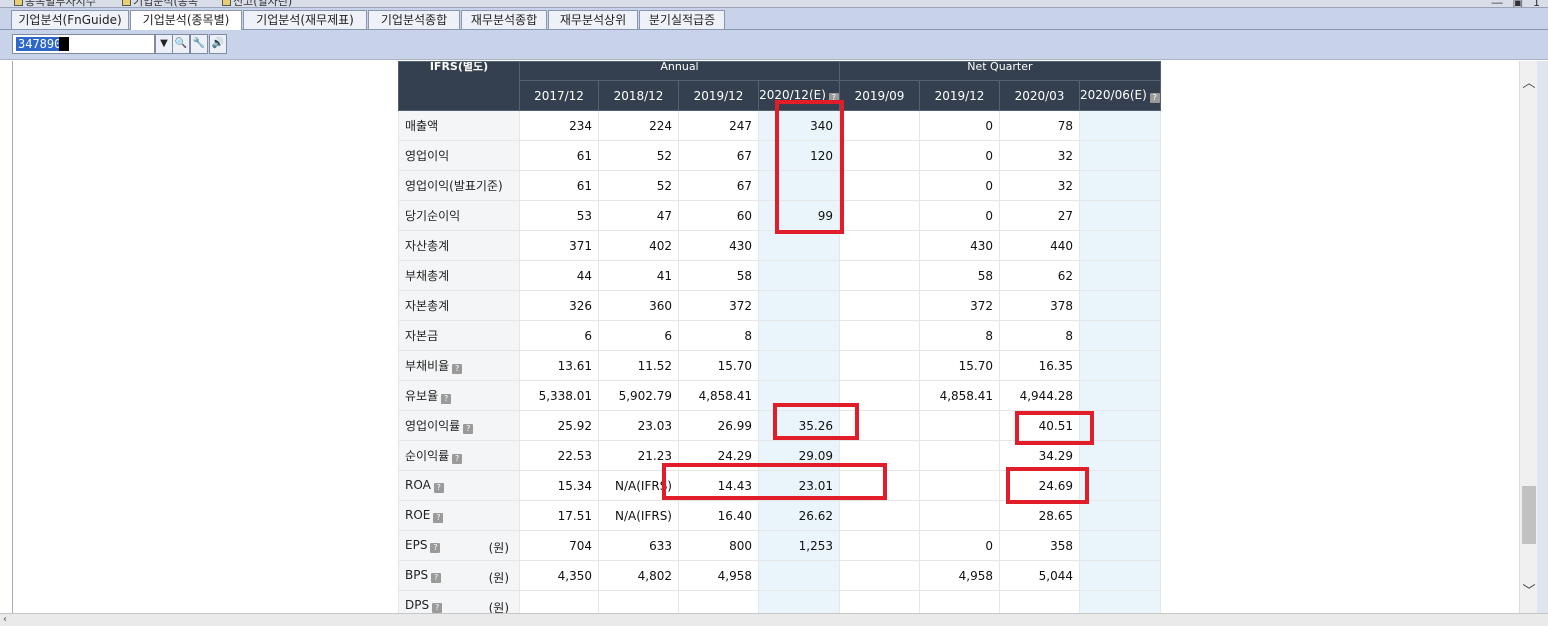  What do you see at coordinates (718, 365) in the screenshot?
I see `table-cell: 15.70` at bounding box center [718, 365].